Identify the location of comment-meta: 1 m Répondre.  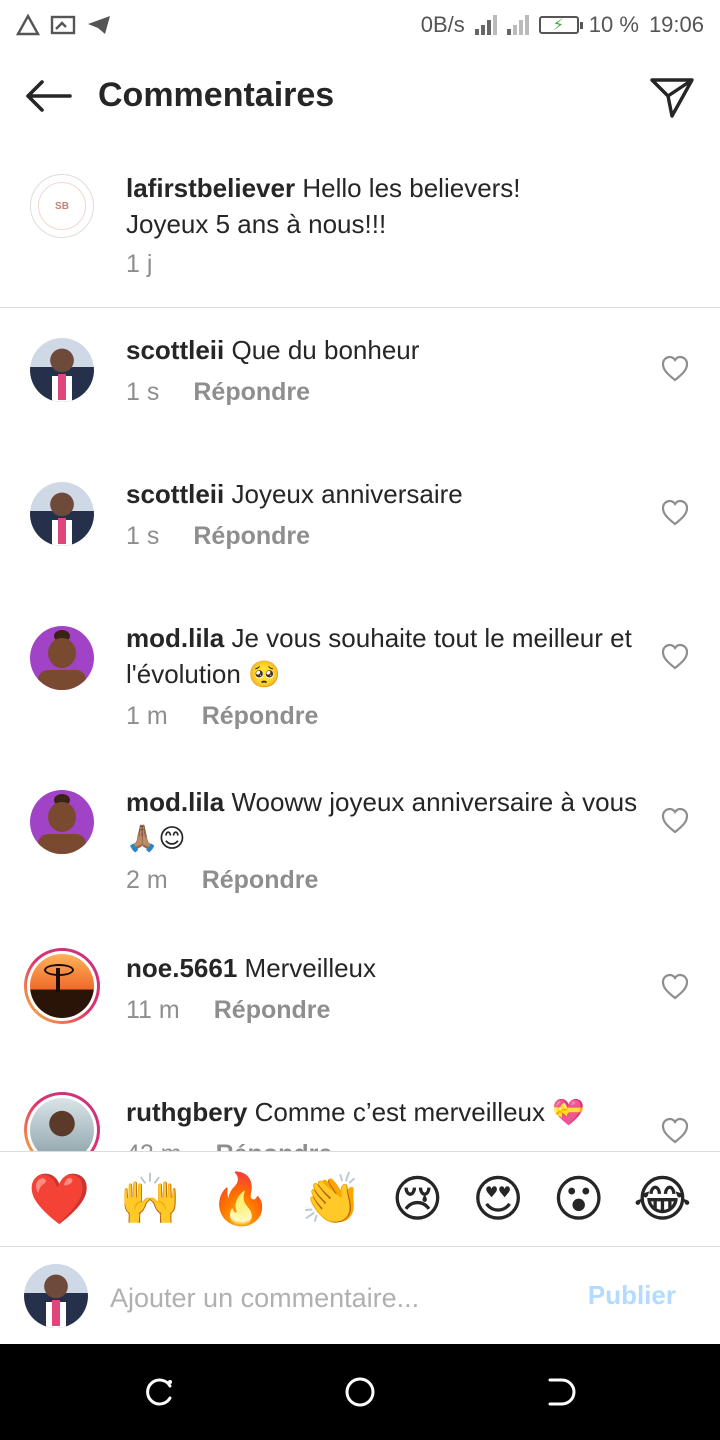
(222, 716).